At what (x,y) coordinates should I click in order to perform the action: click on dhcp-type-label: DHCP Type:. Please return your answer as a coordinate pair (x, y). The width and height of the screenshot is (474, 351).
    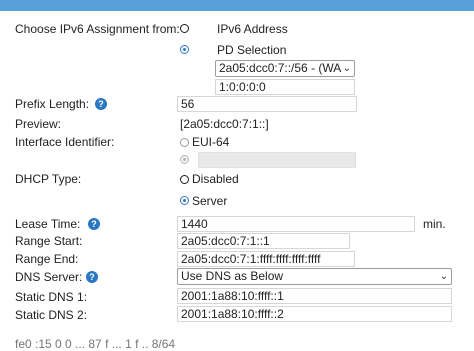
    Looking at the image, I should click on (48, 179).